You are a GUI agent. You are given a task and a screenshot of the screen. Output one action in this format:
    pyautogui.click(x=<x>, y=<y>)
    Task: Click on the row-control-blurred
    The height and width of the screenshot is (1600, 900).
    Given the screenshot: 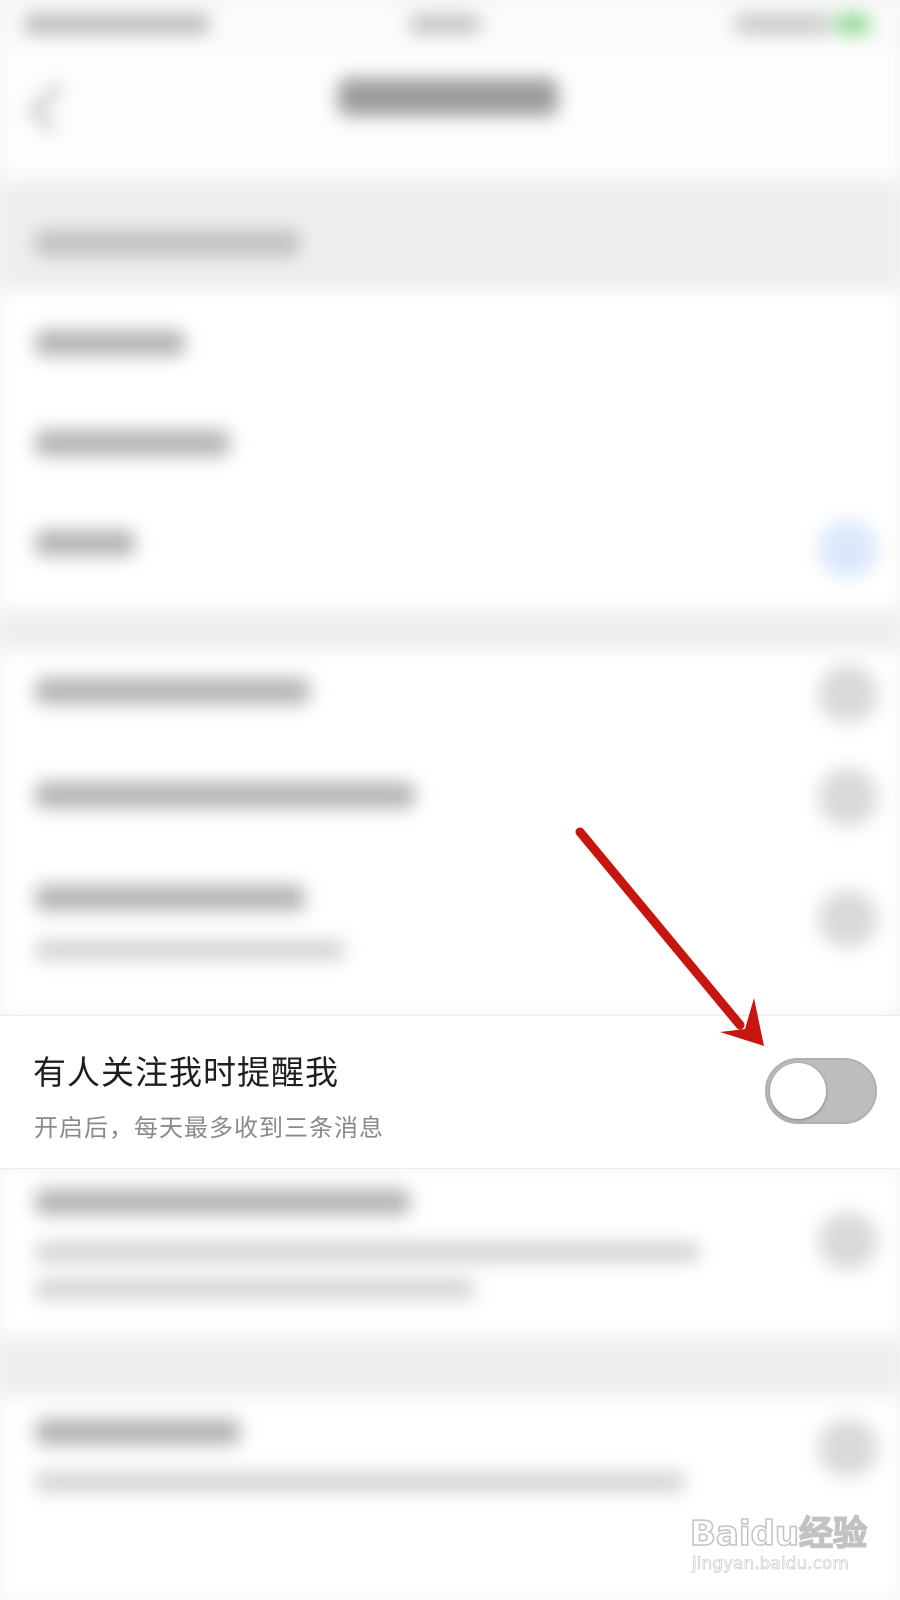 What is the action you would take?
    pyautogui.click(x=848, y=549)
    